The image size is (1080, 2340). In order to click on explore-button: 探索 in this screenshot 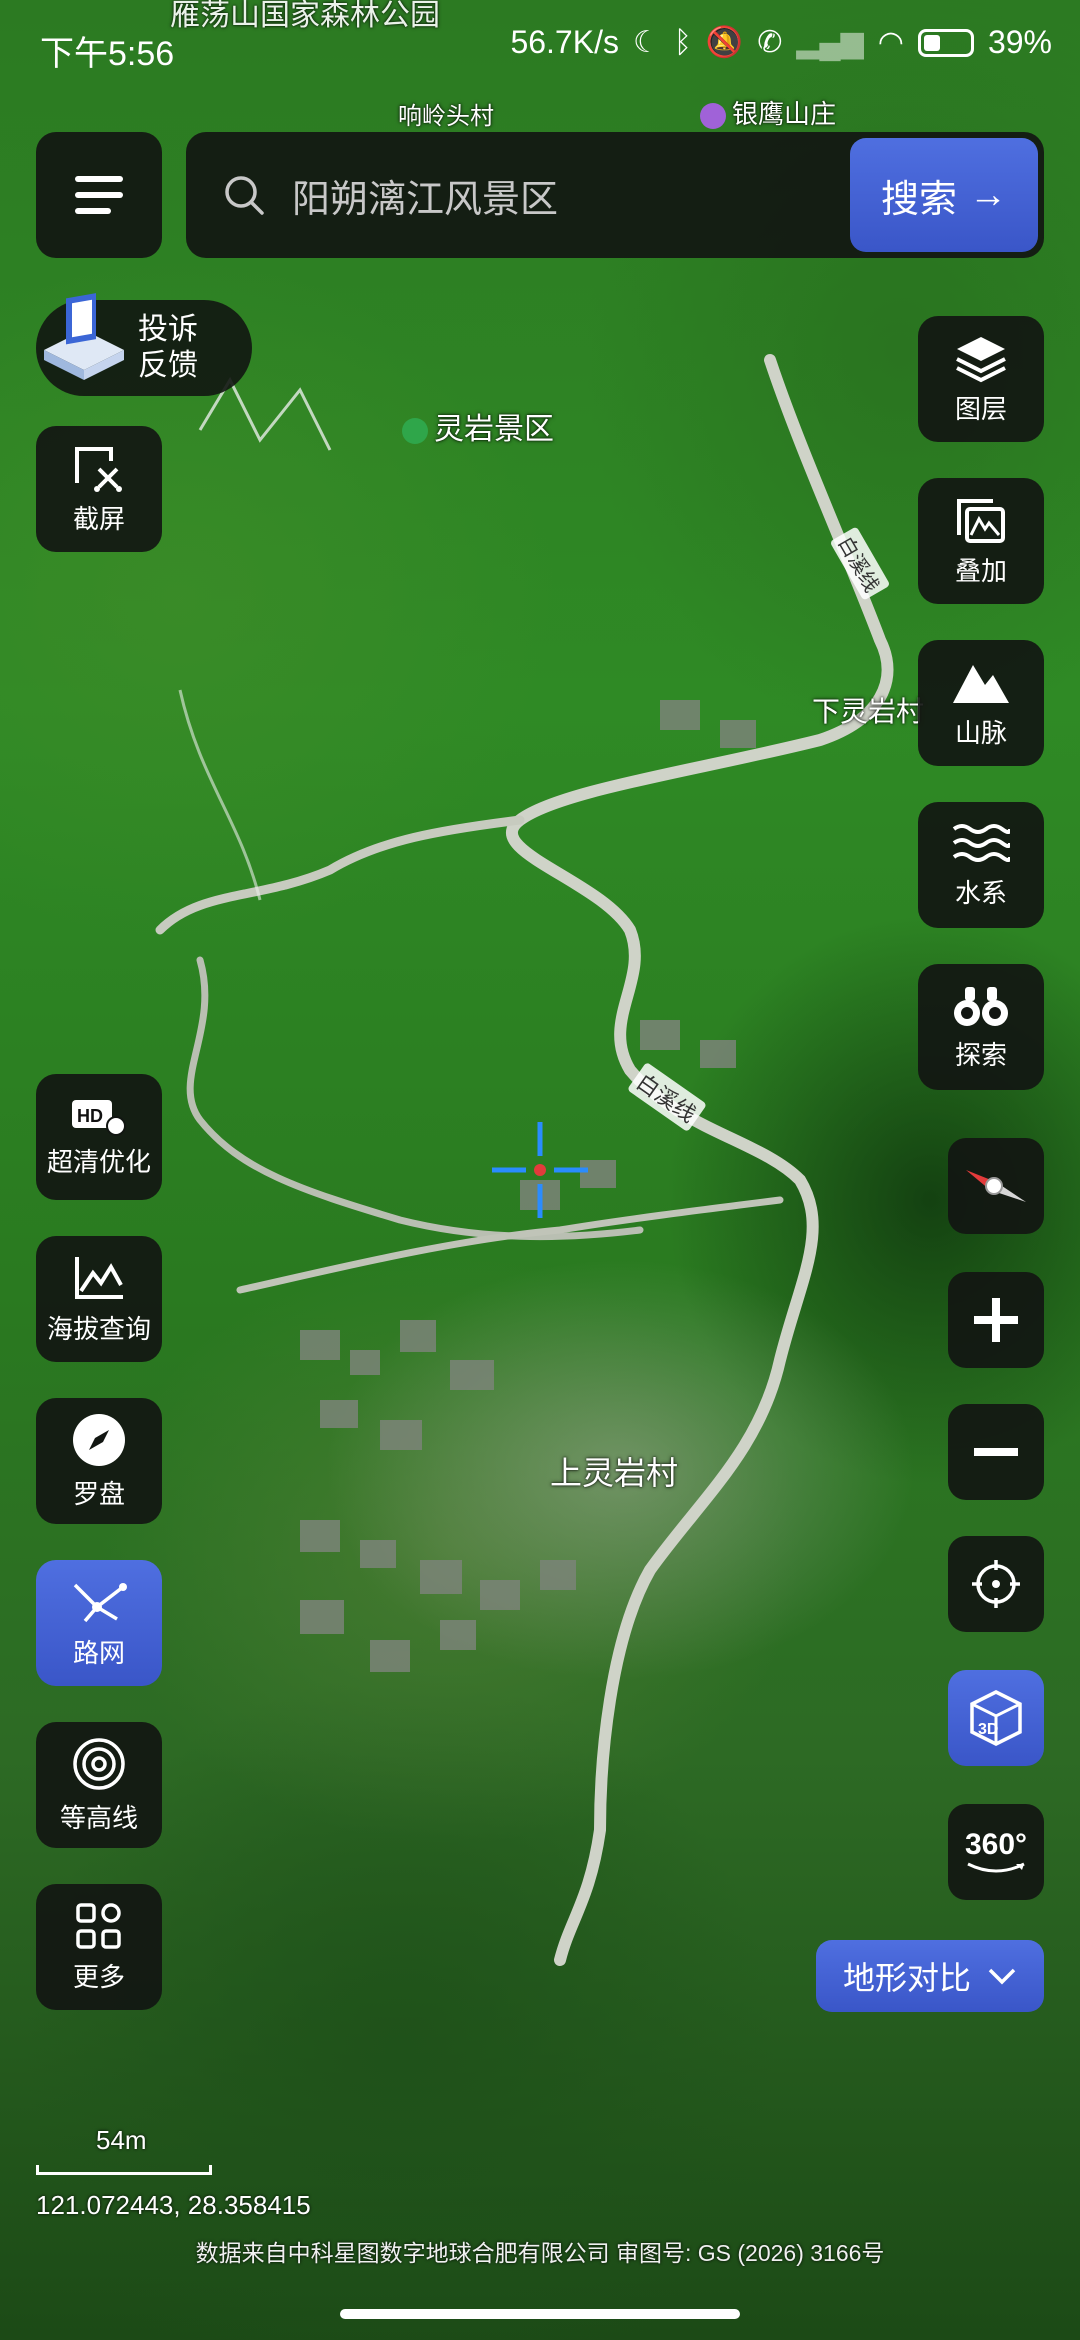, I will do `click(981, 1027)`.